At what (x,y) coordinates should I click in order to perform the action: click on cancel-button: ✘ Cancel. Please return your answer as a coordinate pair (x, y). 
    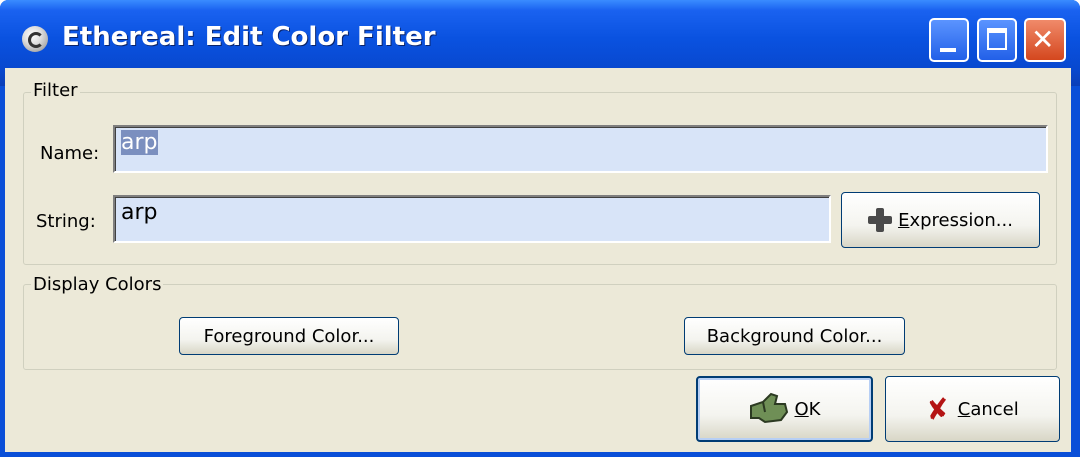
    Looking at the image, I should click on (972, 409).